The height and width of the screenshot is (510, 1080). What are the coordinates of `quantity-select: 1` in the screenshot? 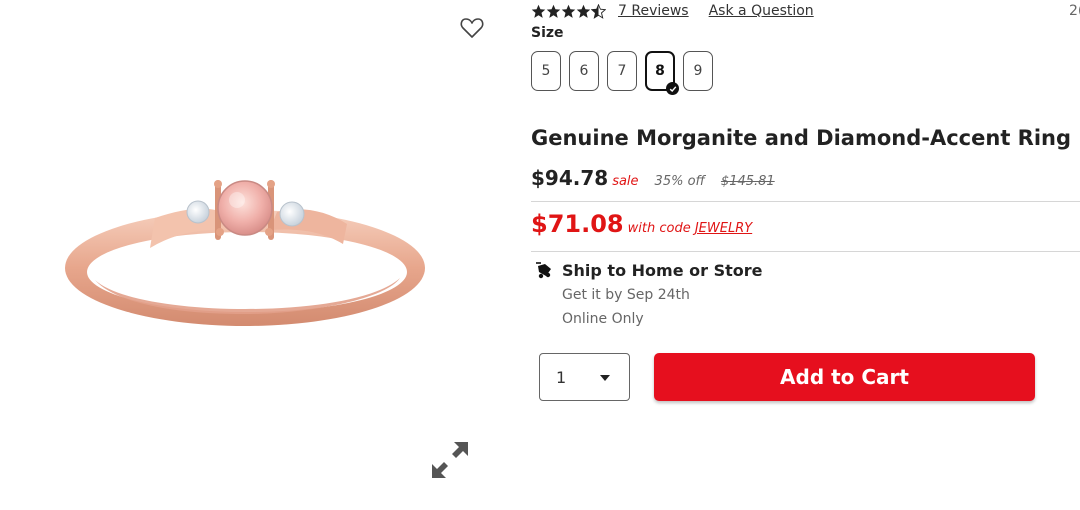 It's located at (584, 377).